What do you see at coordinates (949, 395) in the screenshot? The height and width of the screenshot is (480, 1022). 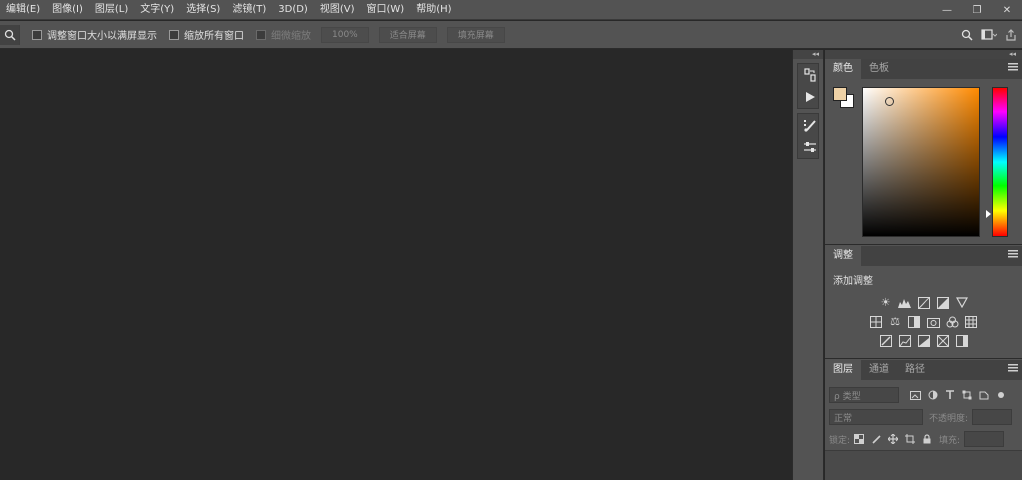 I see `filter-type-icon` at bounding box center [949, 395].